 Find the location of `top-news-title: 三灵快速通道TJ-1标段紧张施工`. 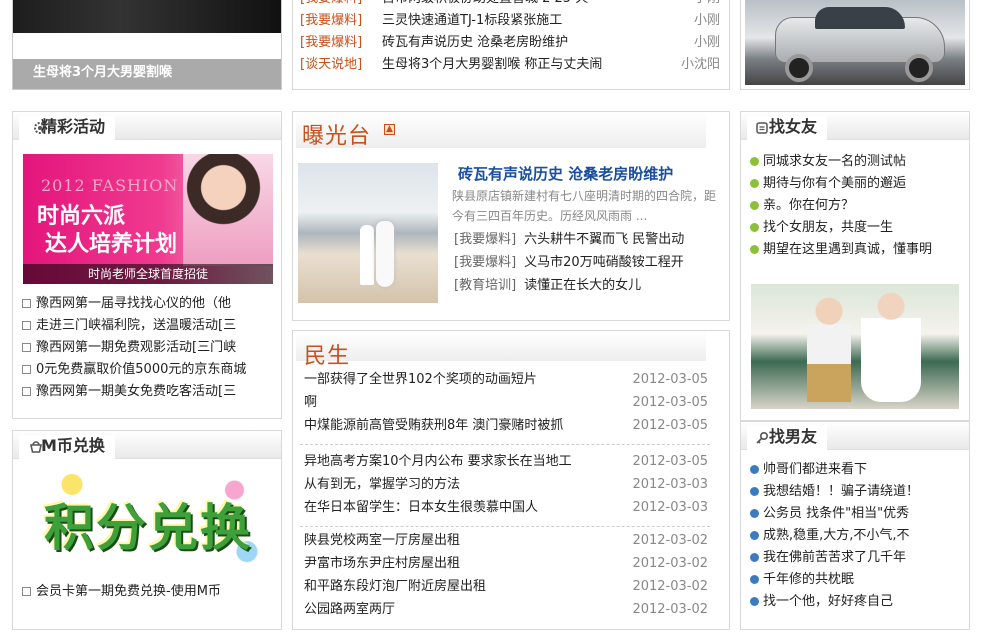

top-news-title: 三灵快速通道TJ-1标段紧张施工 is located at coordinates (472, 21).